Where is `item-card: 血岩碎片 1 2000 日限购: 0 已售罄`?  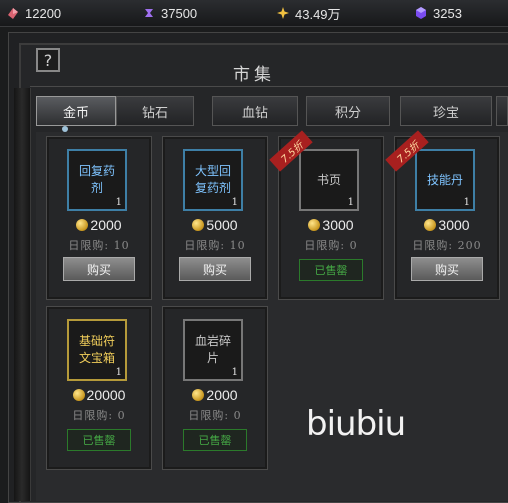 item-card: 血岩碎片 1 2000 日限购: 0 已售罄 is located at coordinates (215, 388).